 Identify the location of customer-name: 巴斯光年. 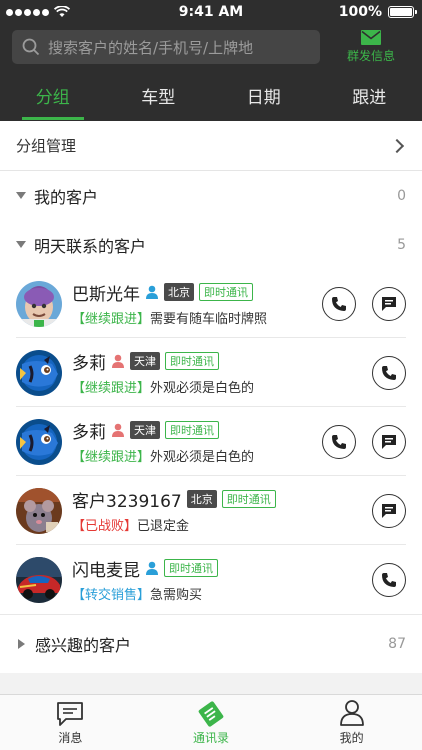
(106, 294).